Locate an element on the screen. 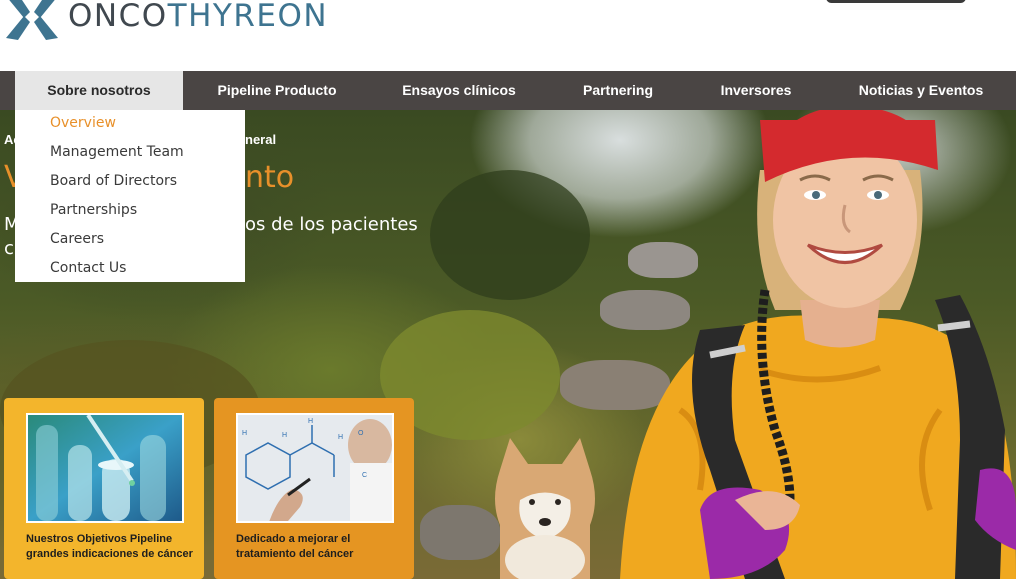  test-tubes-pipette-image is located at coordinates (105, 468).